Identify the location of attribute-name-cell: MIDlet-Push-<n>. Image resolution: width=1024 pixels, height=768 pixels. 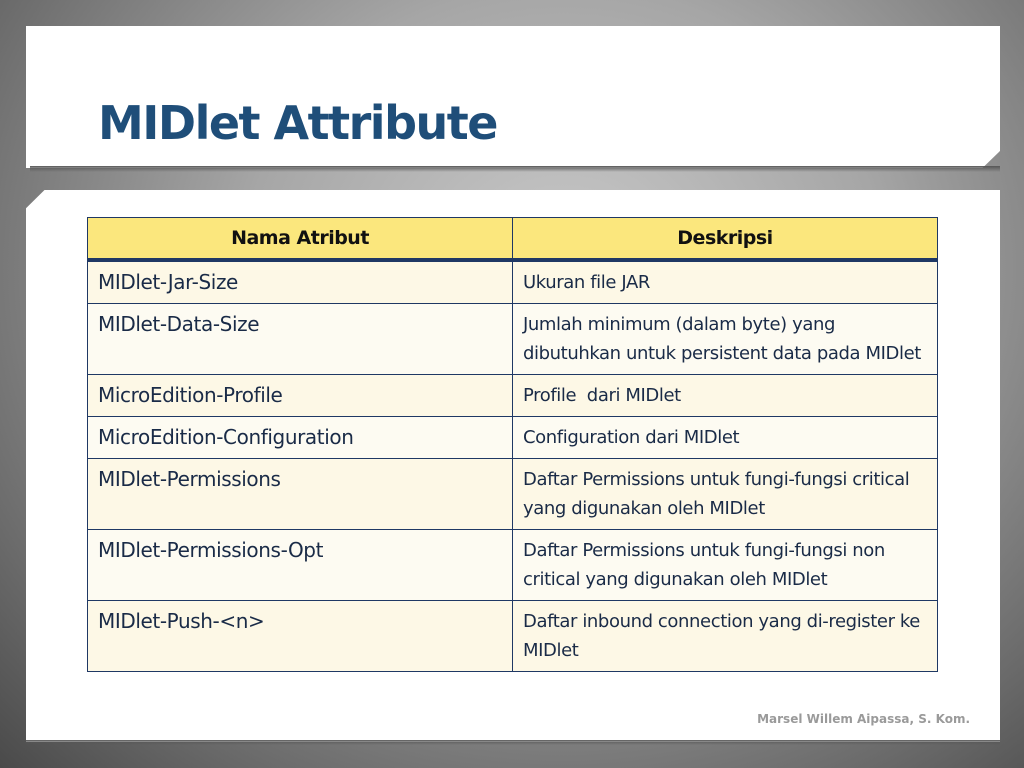
(300, 635).